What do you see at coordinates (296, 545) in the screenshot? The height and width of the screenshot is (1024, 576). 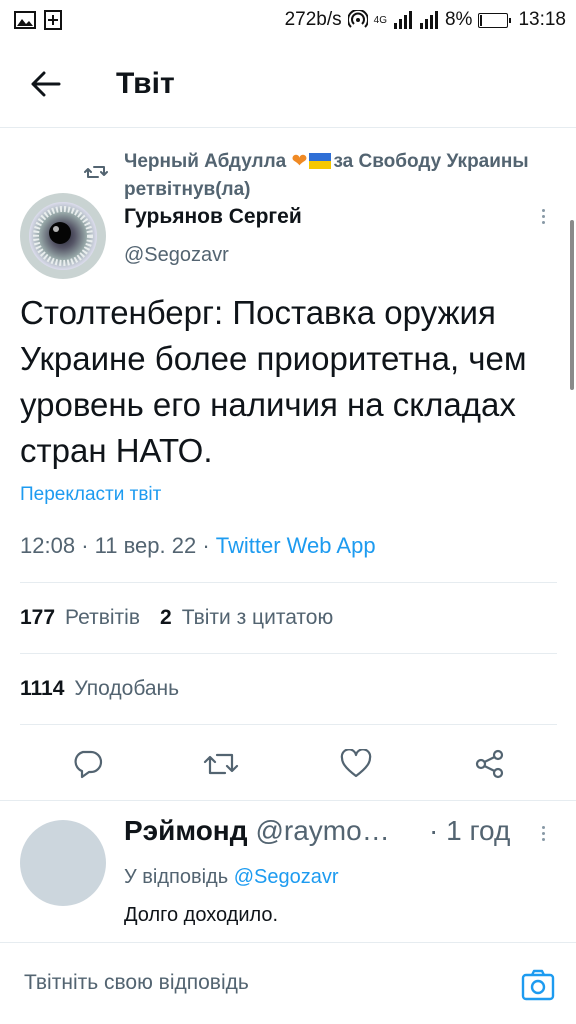 I see `tweet-source-link: Twitter Web App` at bounding box center [296, 545].